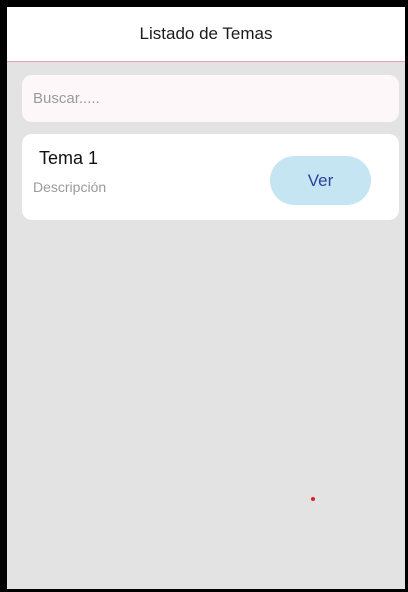  What do you see at coordinates (70, 187) in the screenshot?
I see `topic-description: Descripción` at bounding box center [70, 187].